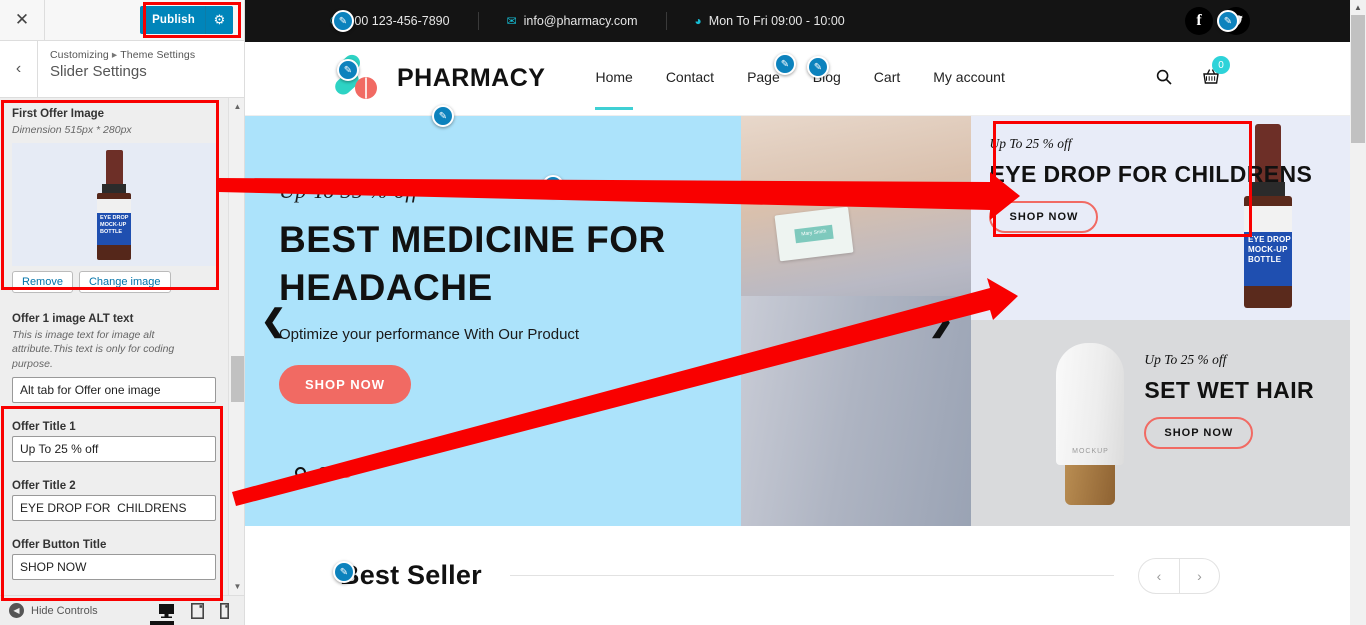 Image resolution: width=1366 pixels, height=625 pixels. I want to click on nav-item-contact: Contact, so click(690, 78).